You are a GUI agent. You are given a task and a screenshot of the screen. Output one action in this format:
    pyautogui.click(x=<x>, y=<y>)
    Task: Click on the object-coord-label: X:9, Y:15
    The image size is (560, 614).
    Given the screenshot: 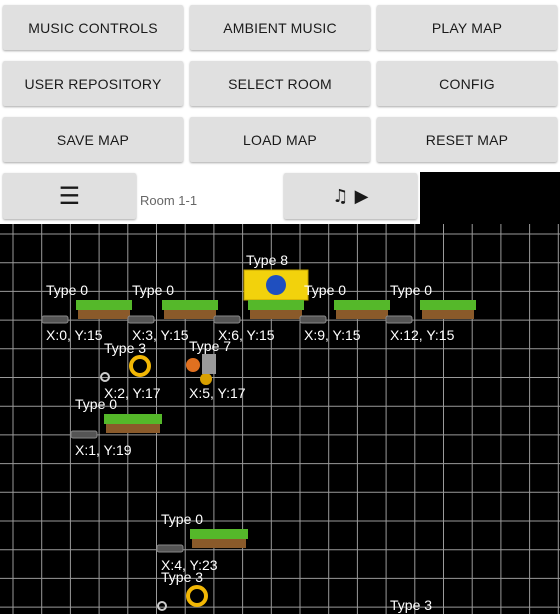 What is the action you would take?
    pyautogui.click(x=332, y=335)
    